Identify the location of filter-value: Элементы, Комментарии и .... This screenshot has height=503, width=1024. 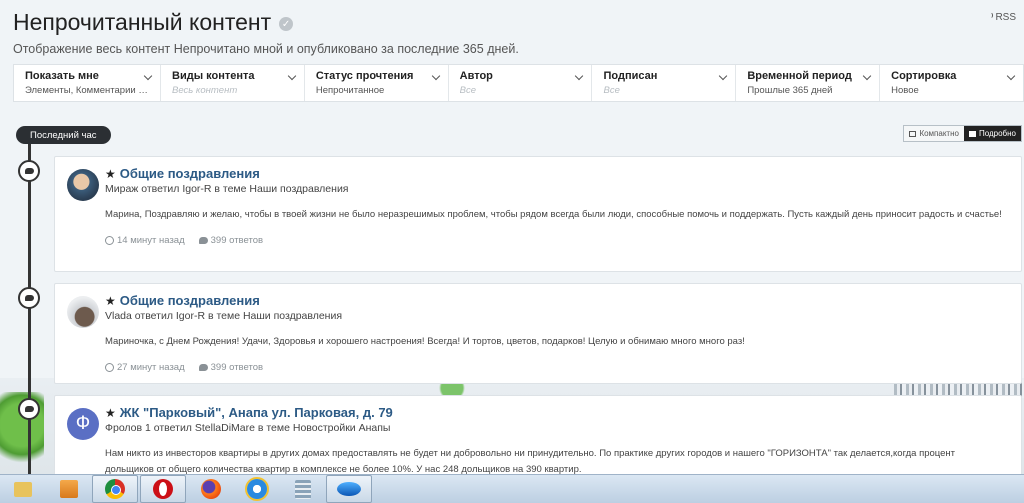
(87, 90).